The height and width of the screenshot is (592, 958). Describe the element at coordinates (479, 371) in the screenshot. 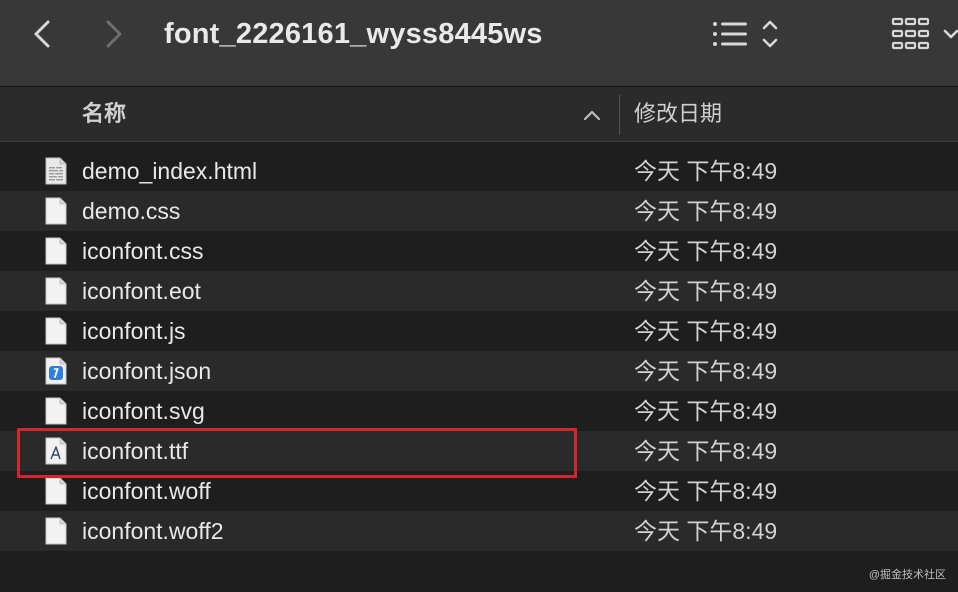

I see `file-row: iconfont.json 今天 下午8:49` at that location.